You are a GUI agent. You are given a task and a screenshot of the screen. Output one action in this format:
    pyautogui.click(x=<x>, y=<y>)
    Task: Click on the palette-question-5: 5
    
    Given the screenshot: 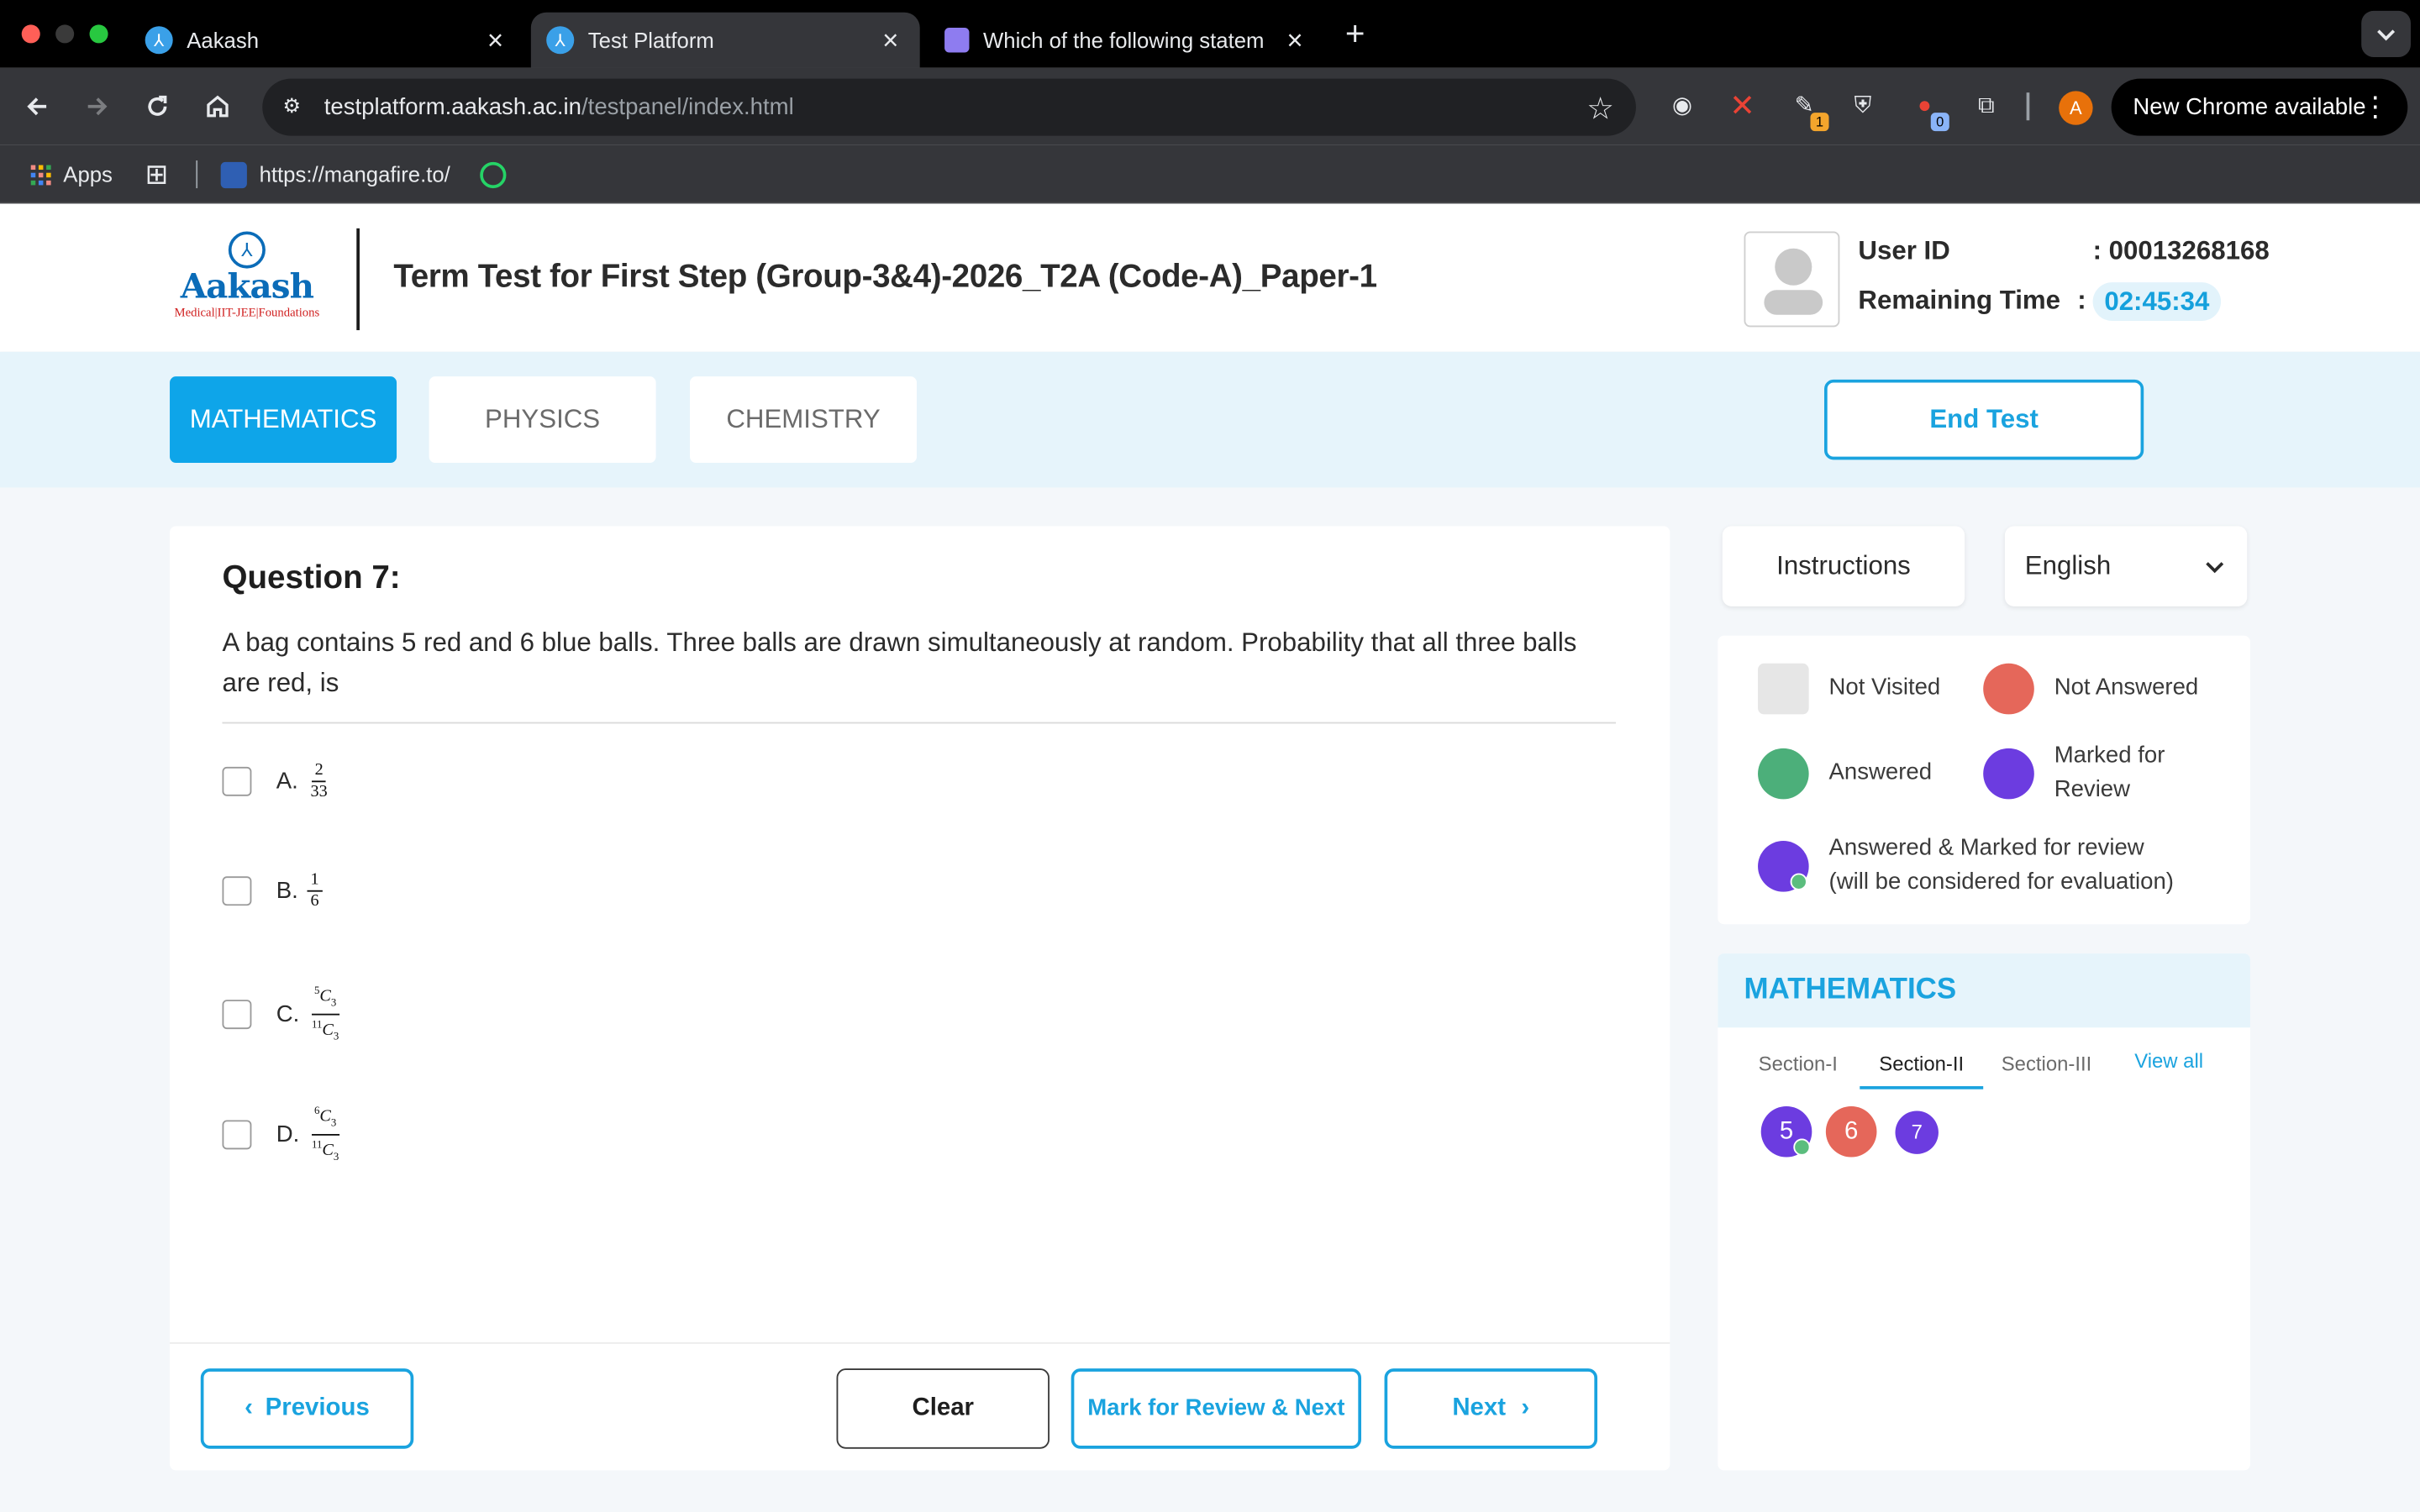 What is the action you would take?
    pyautogui.click(x=1786, y=1131)
    